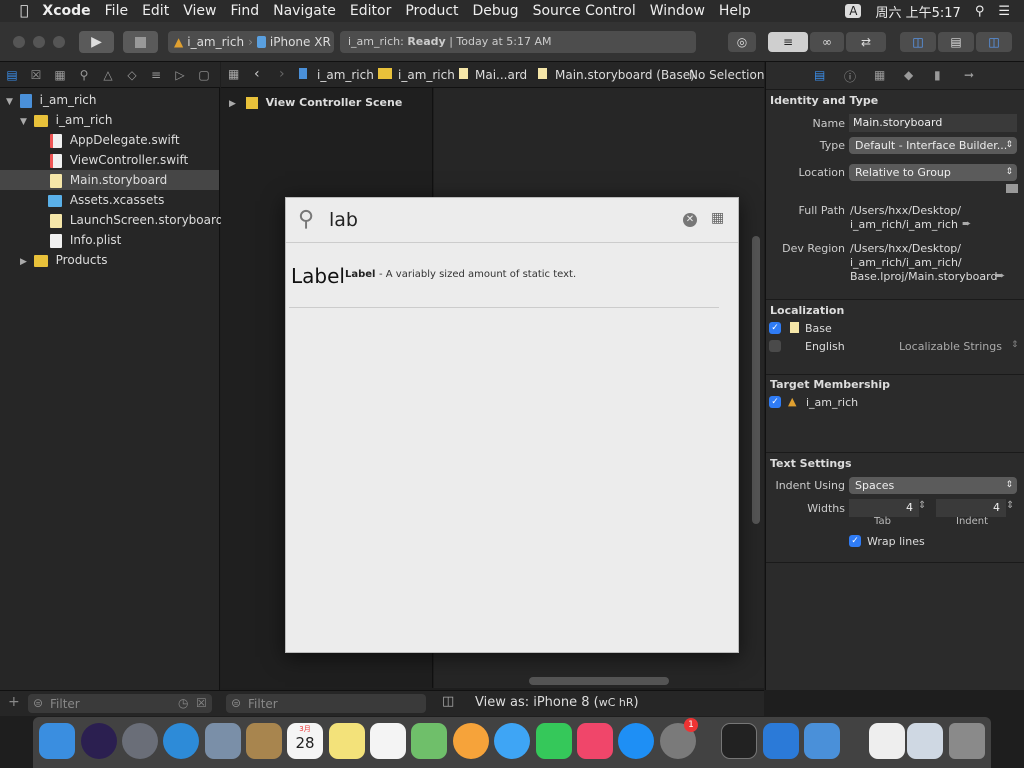 The image size is (1024, 768). What do you see at coordinates (717, 218) in the screenshot?
I see `grid-view-icon: ▦` at bounding box center [717, 218].